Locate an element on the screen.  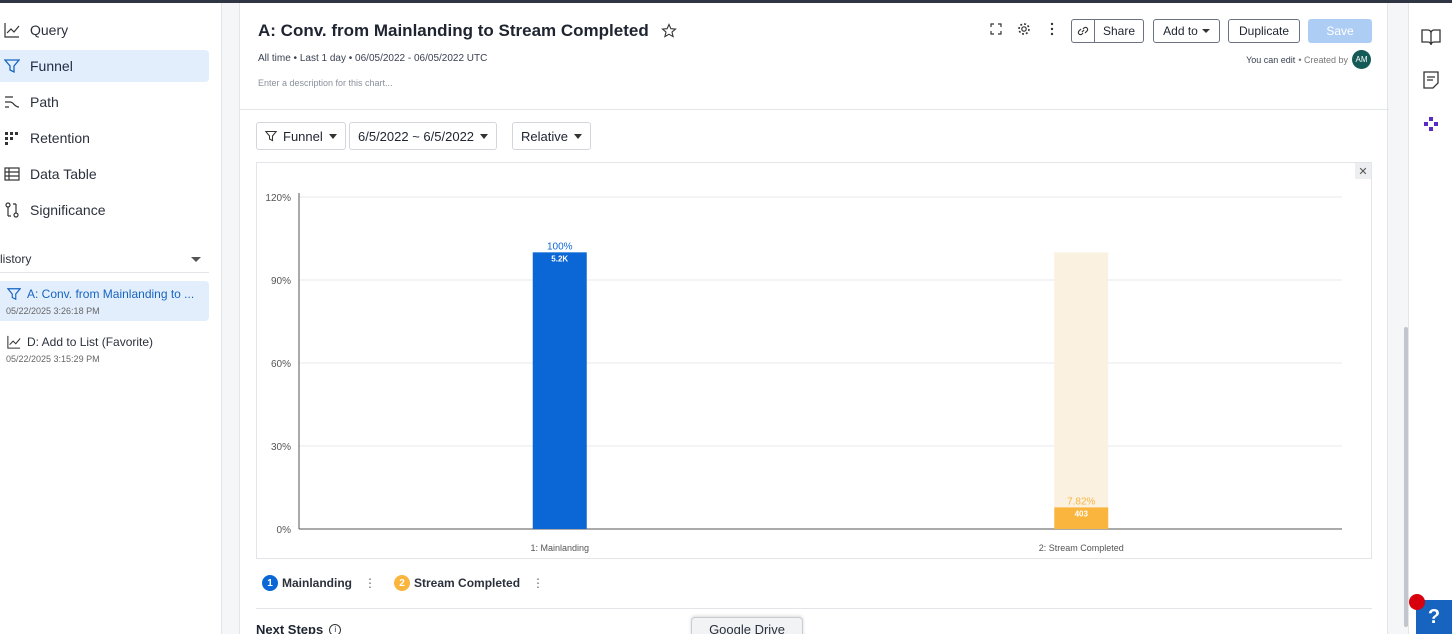
legend: 1 Mainlanding ⋮ 2 Stream Completed ⋮ is located at coordinates (412, 583).